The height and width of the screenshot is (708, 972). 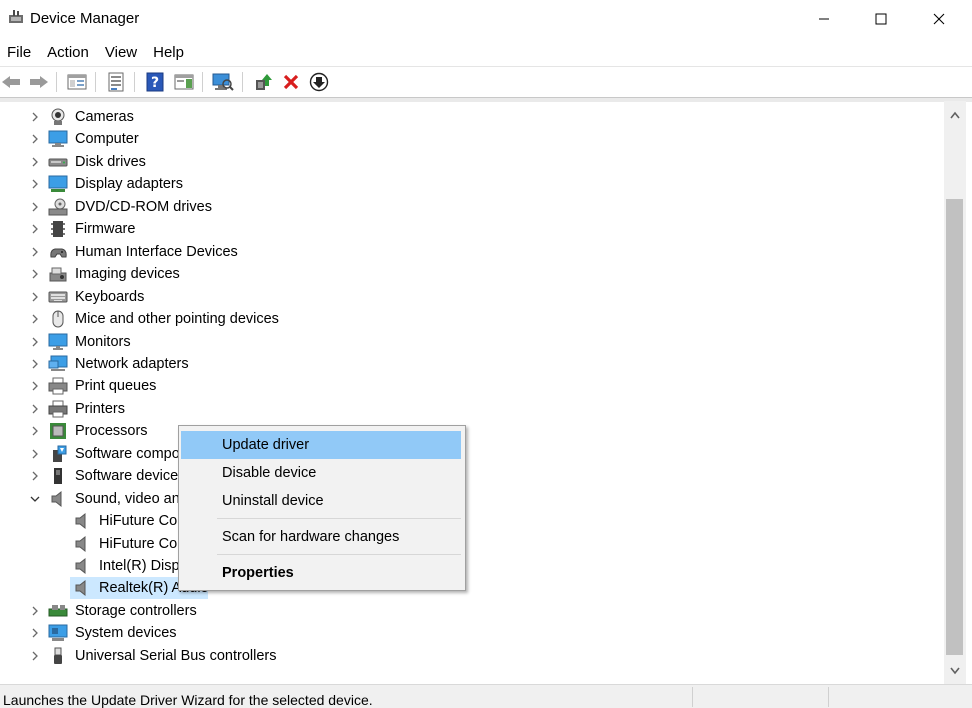 I want to click on tree-category: Print queues, so click(x=470, y=386).